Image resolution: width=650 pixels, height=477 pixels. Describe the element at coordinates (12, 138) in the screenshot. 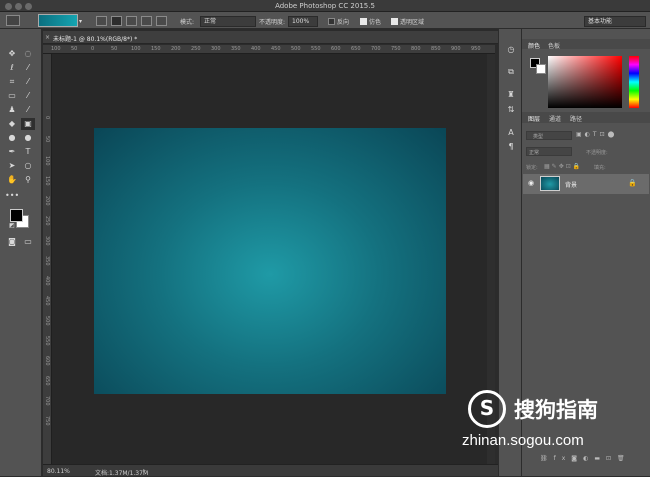

I see `blur-tool-icon: ●` at that location.